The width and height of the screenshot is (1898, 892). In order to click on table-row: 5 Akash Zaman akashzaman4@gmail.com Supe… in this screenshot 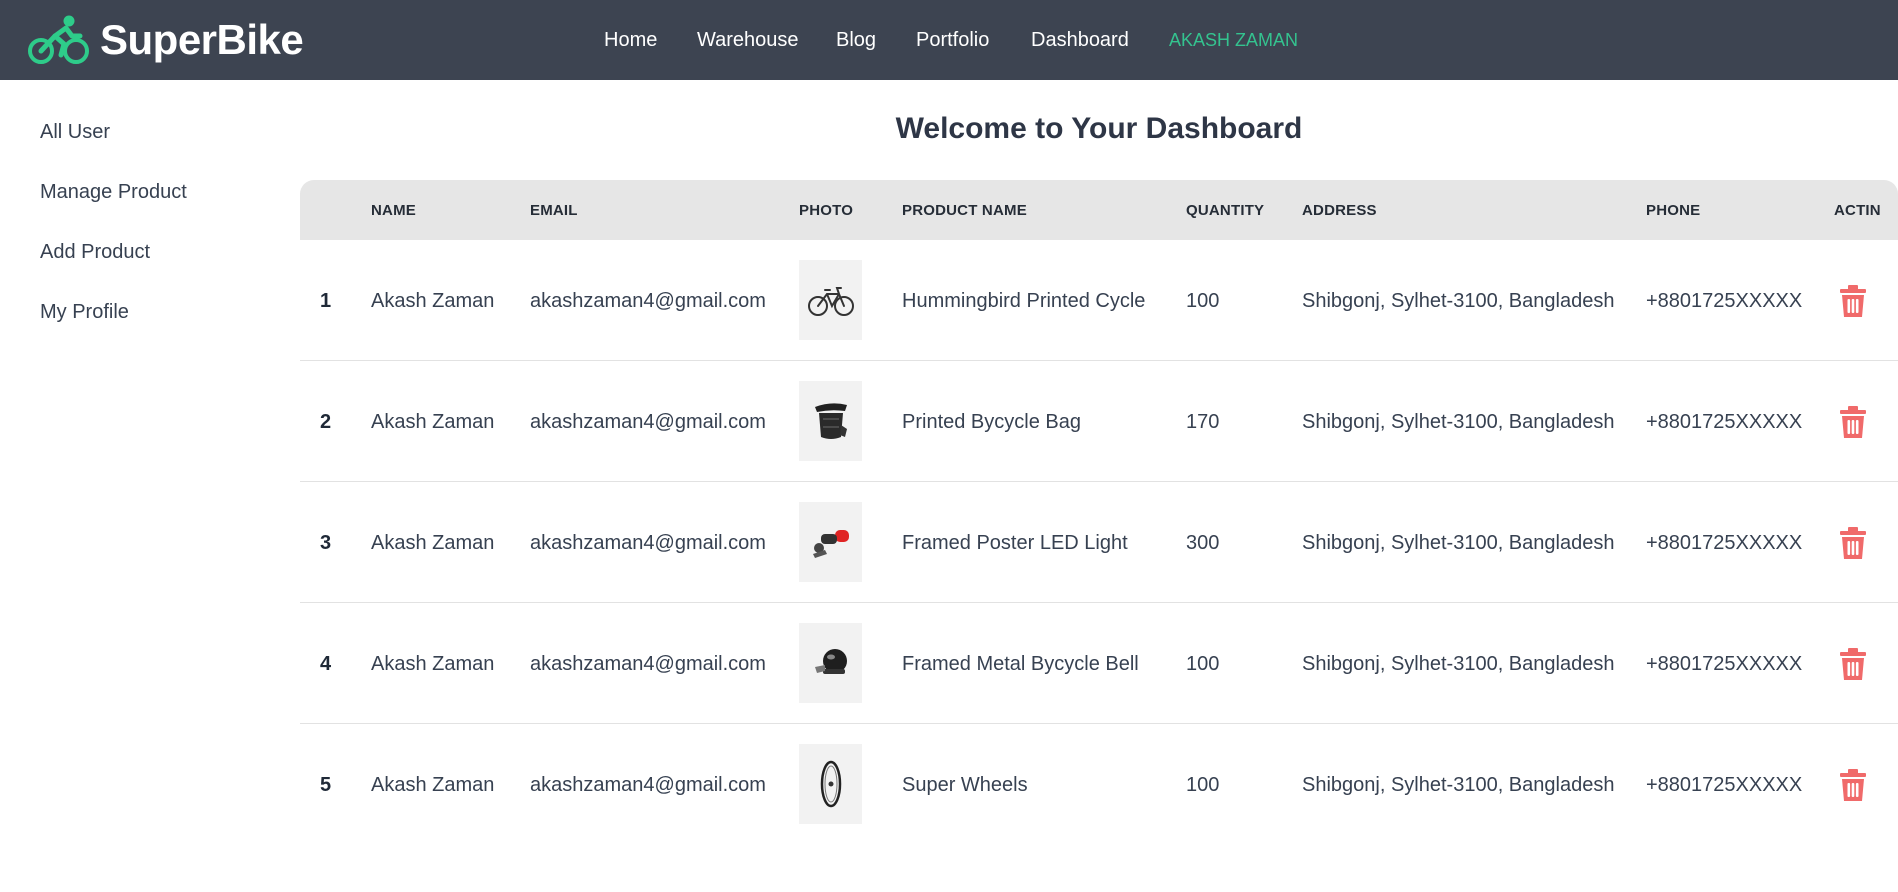, I will do `click(1099, 784)`.